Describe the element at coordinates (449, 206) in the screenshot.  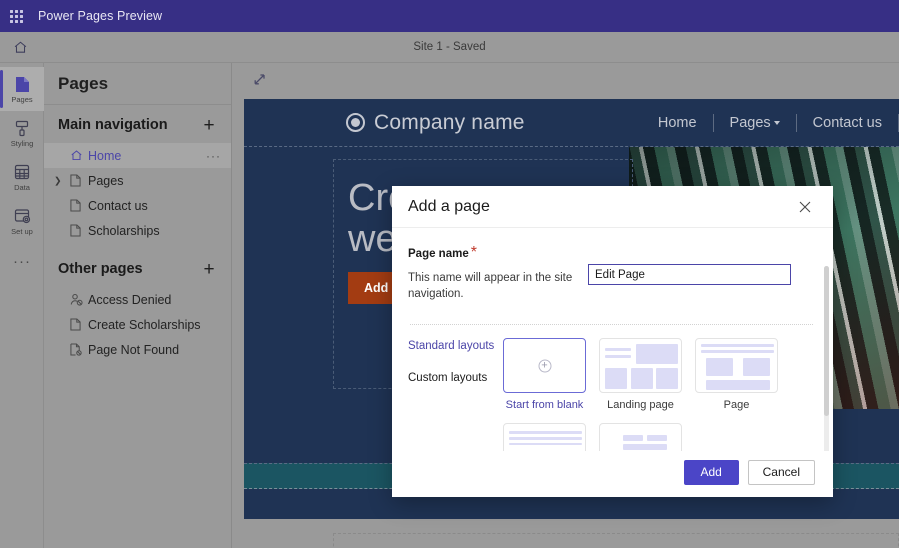
I see `dialog-title: Add a page` at that location.